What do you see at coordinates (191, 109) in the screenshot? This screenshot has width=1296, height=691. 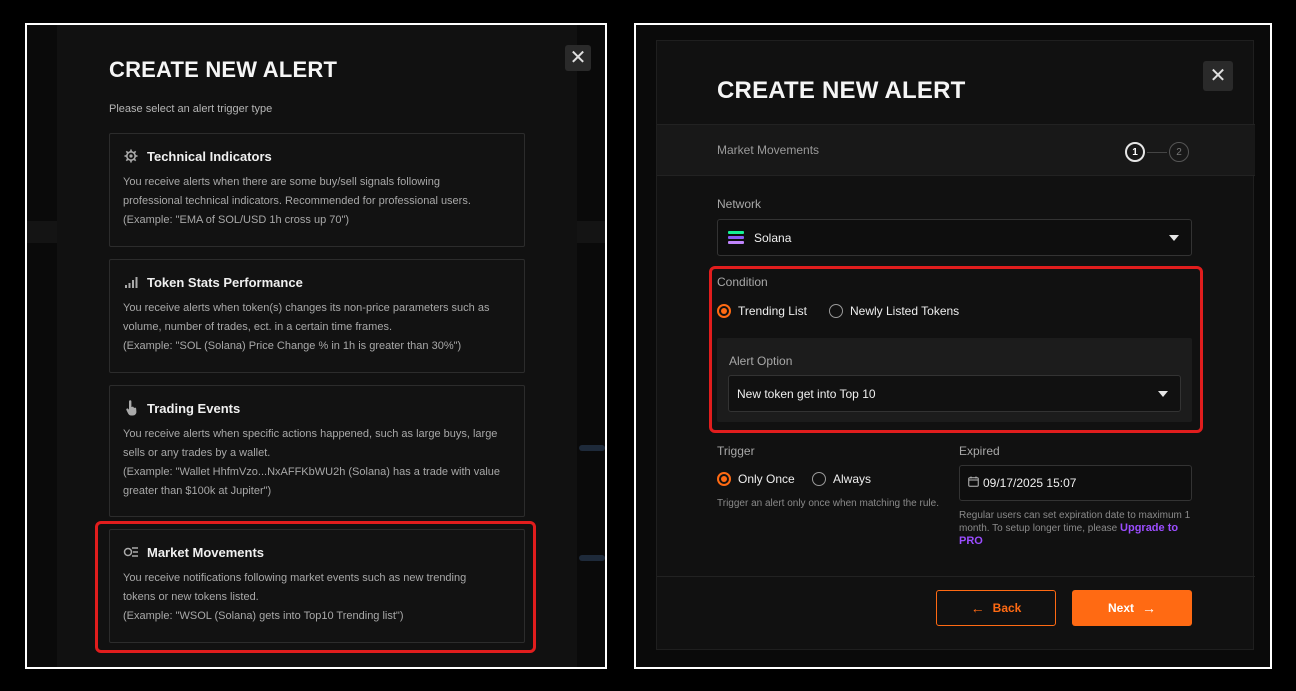 I see `modal-subtitle: Please select an alert trigger type` at bounding box center [191, 109].